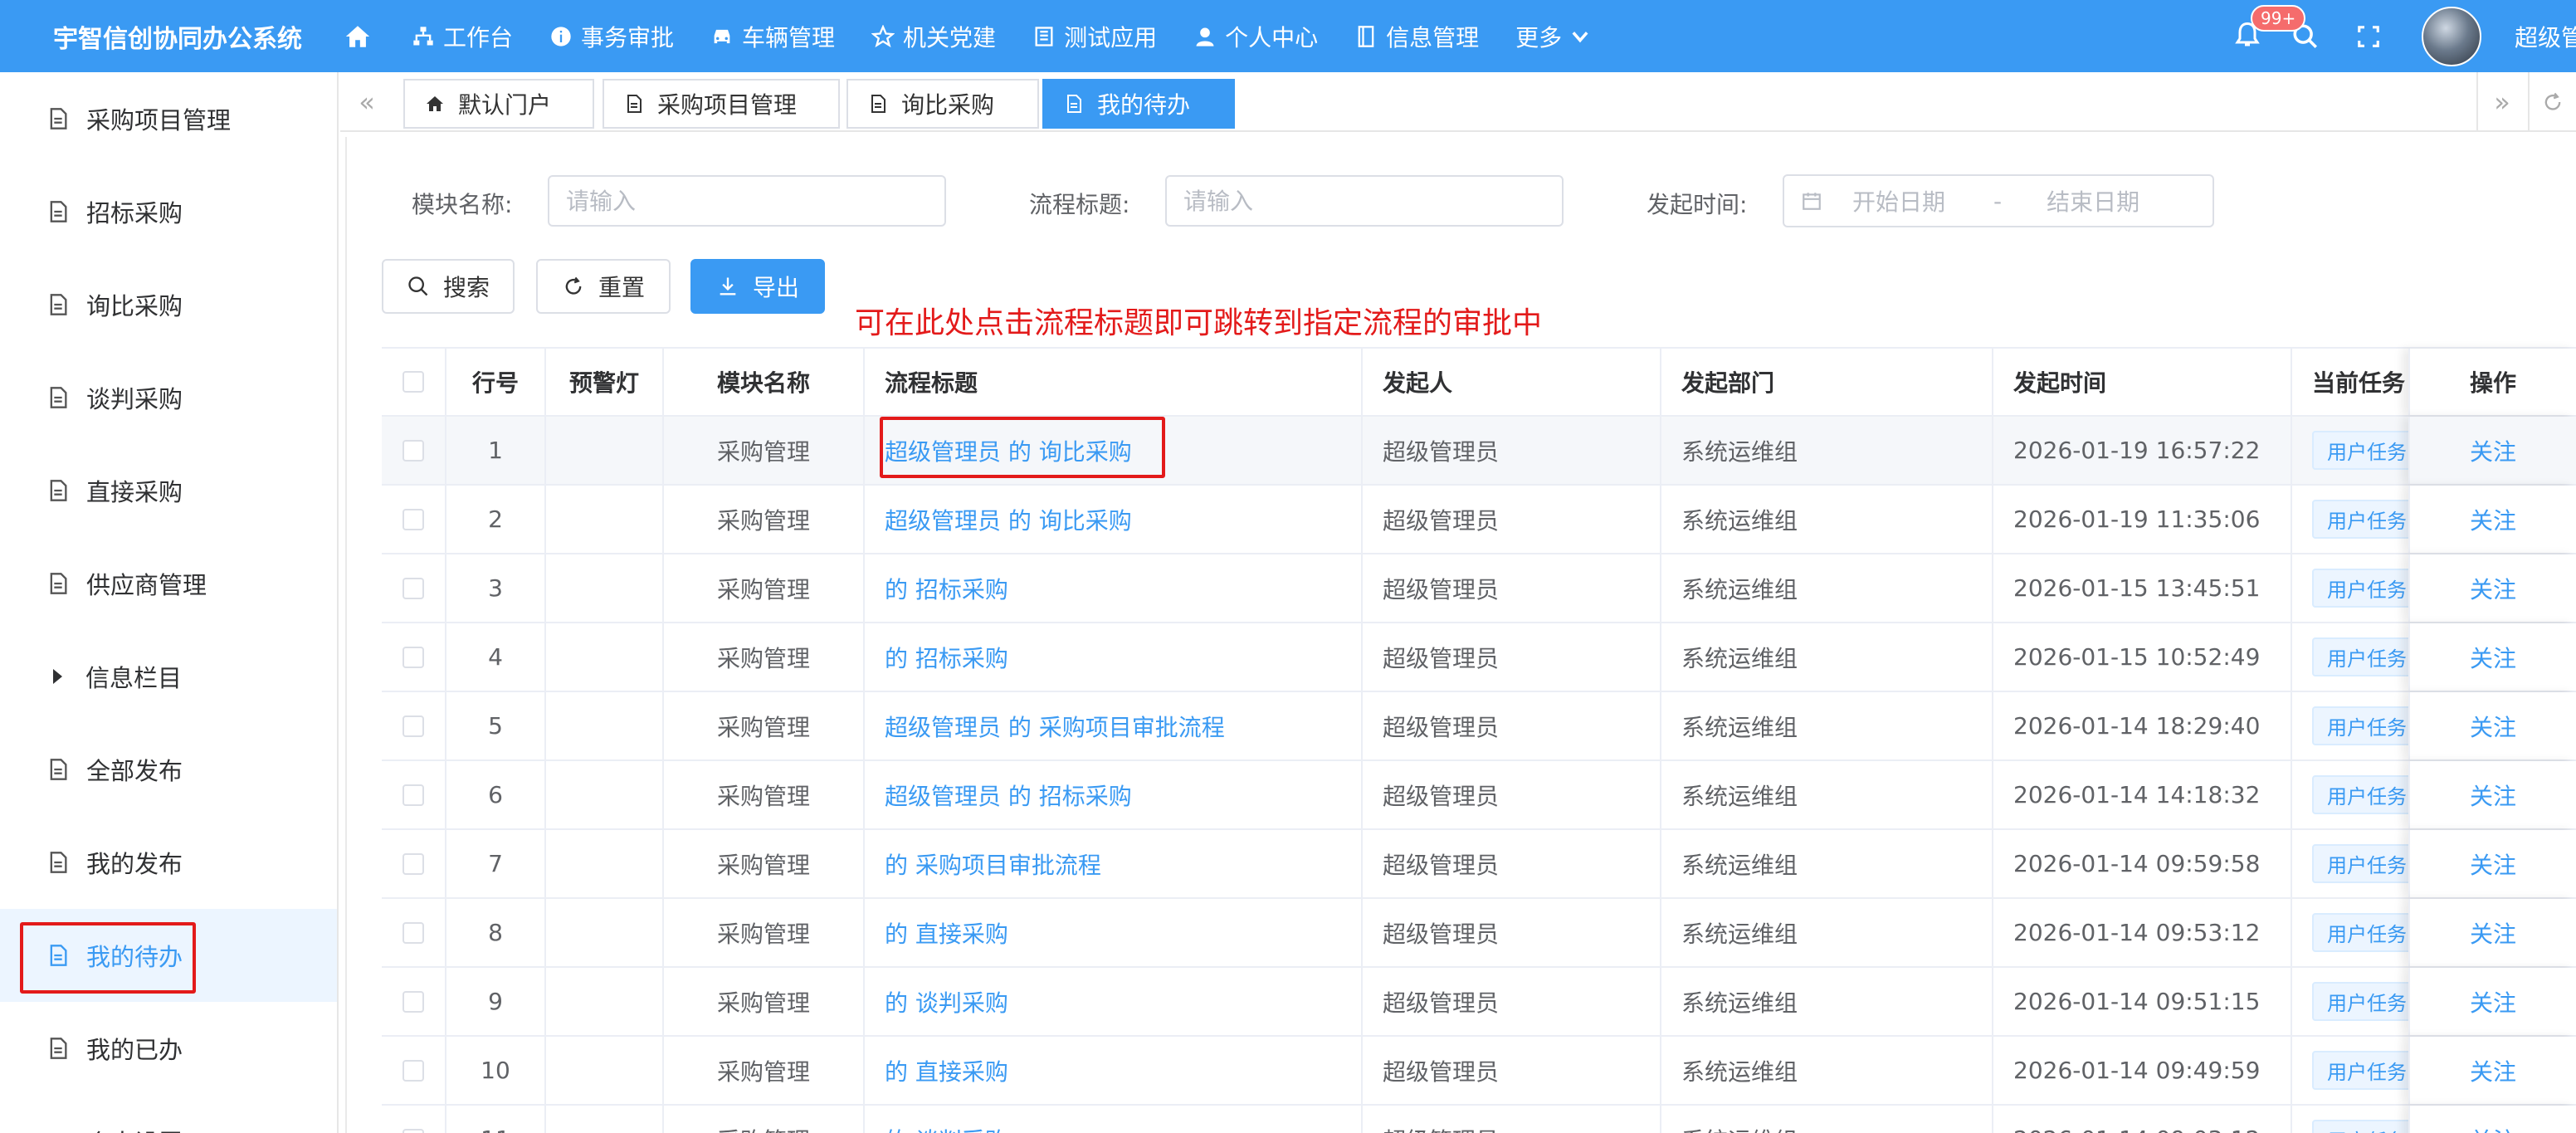 The image size is (2576, 1133). What do you see at coordinates (449, 286) in the screenshot?
I see `search-button: 搜索` at bounding box center [449, 286].